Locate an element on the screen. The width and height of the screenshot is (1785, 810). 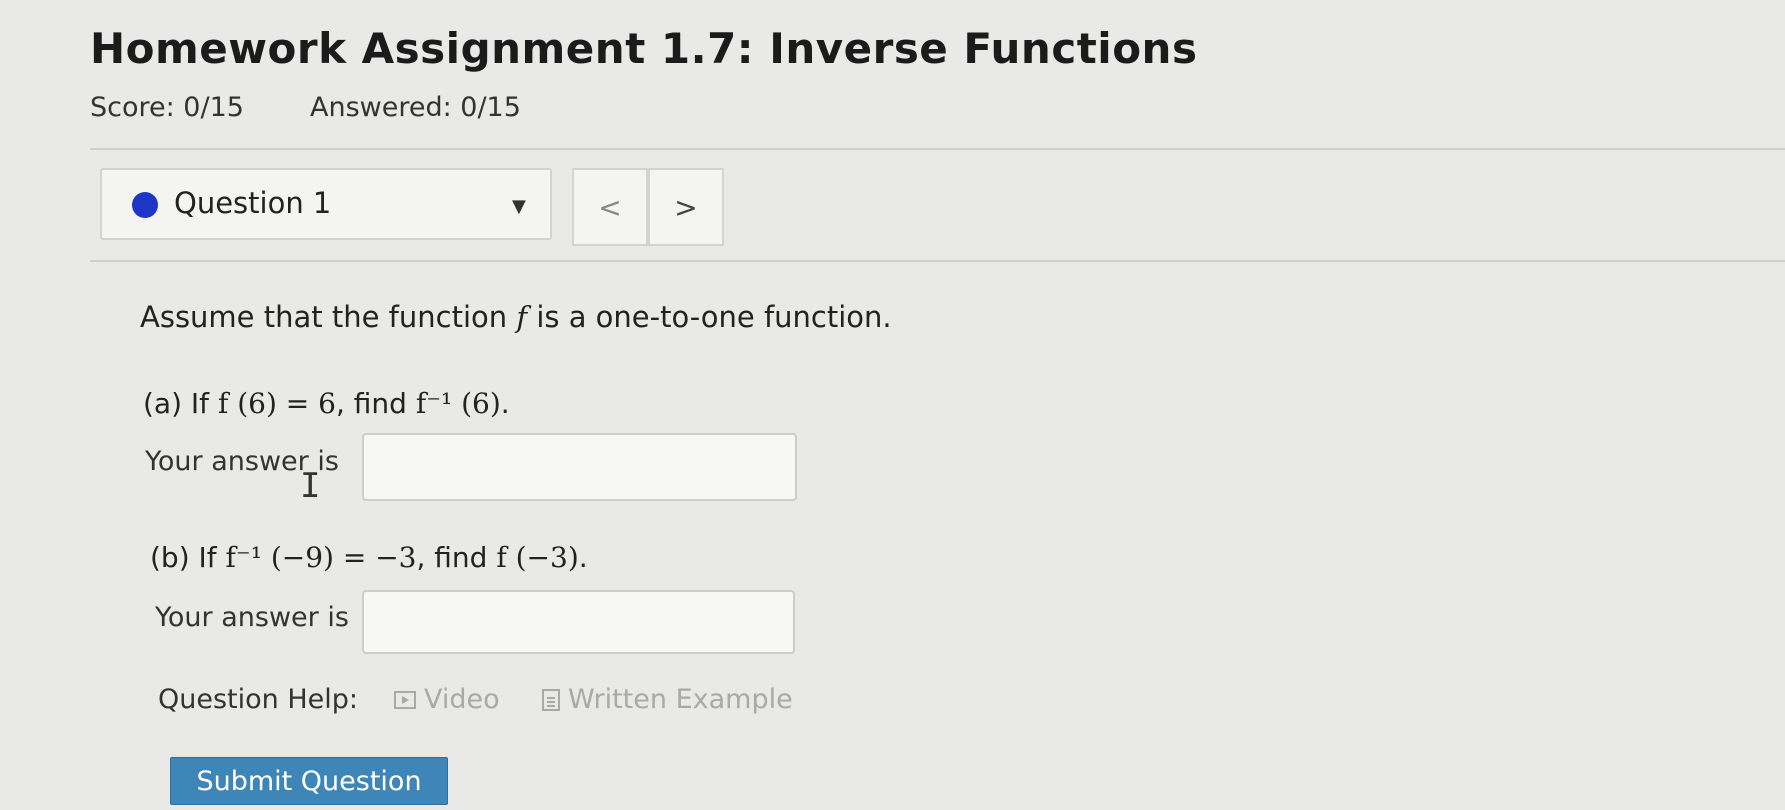
part-a-find: , find is located at coordinates (371, 403).